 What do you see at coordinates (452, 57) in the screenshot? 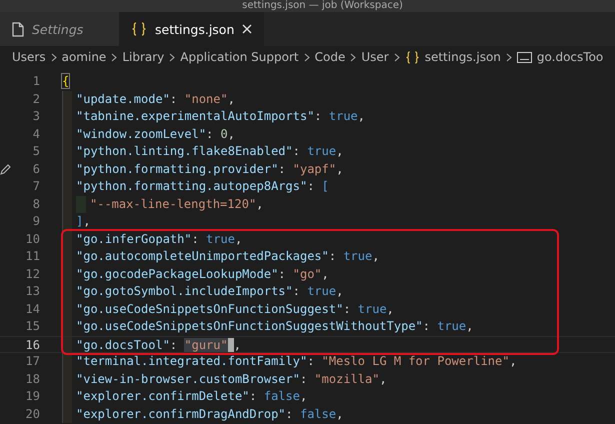
I see `breadcrumb-item: settings.json` at bounding box center [452, 57].